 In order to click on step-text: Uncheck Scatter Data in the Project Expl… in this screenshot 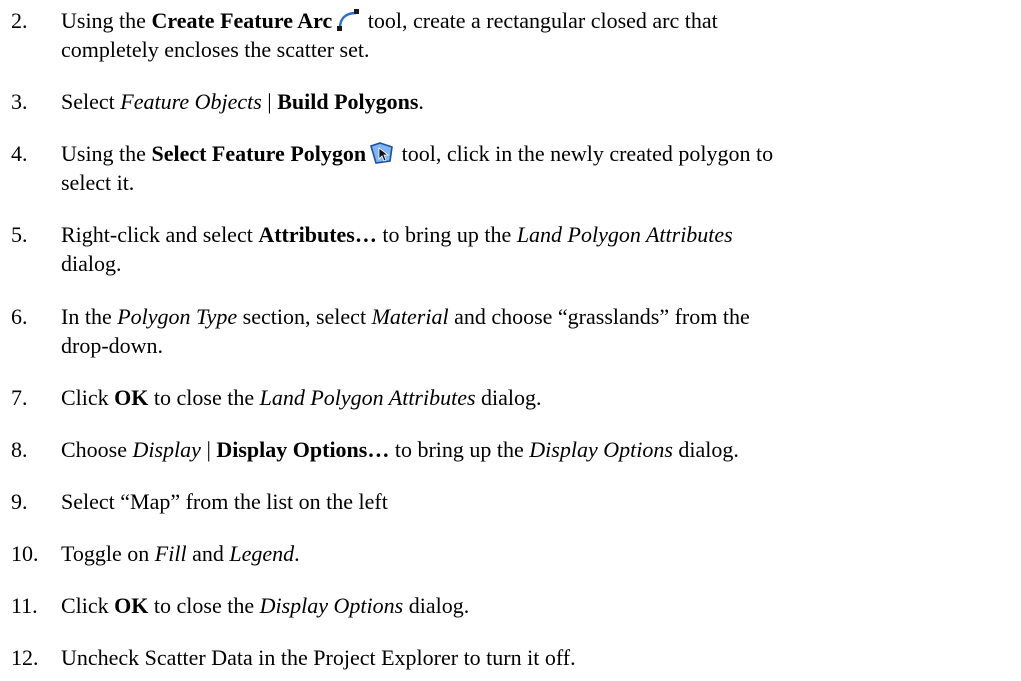, I will do `click(318, 657)`.